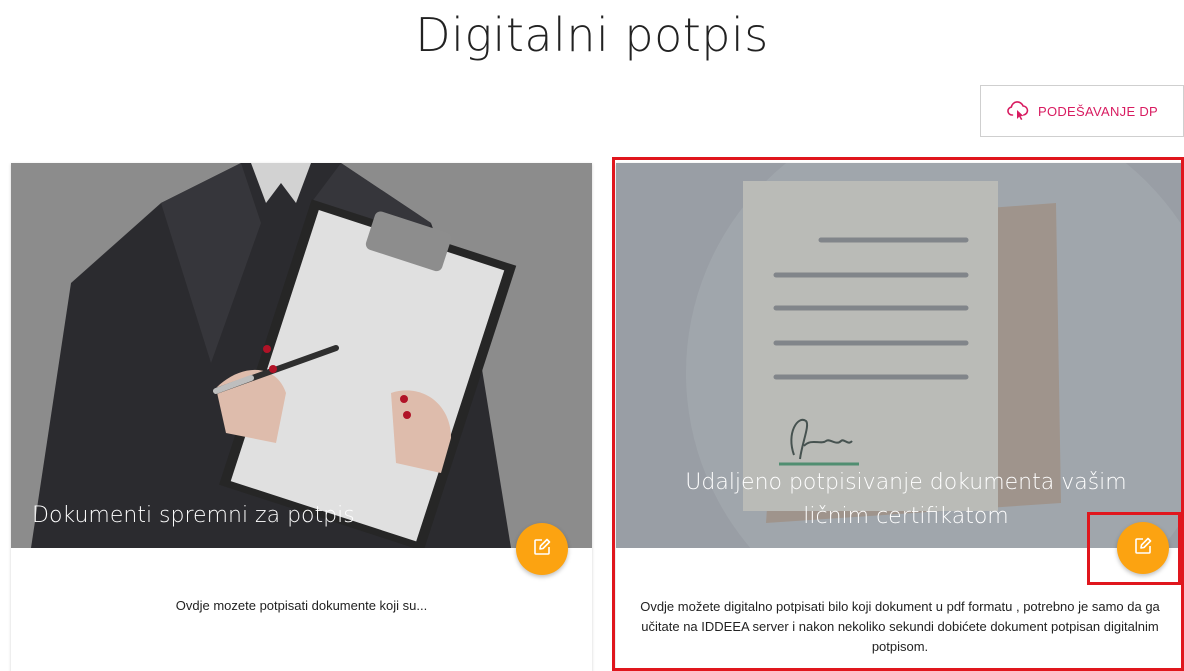 This screenshot has height=671, width=1184. I want to click on card-title: Dokumenti spremni za potpis, so click(193, 515).